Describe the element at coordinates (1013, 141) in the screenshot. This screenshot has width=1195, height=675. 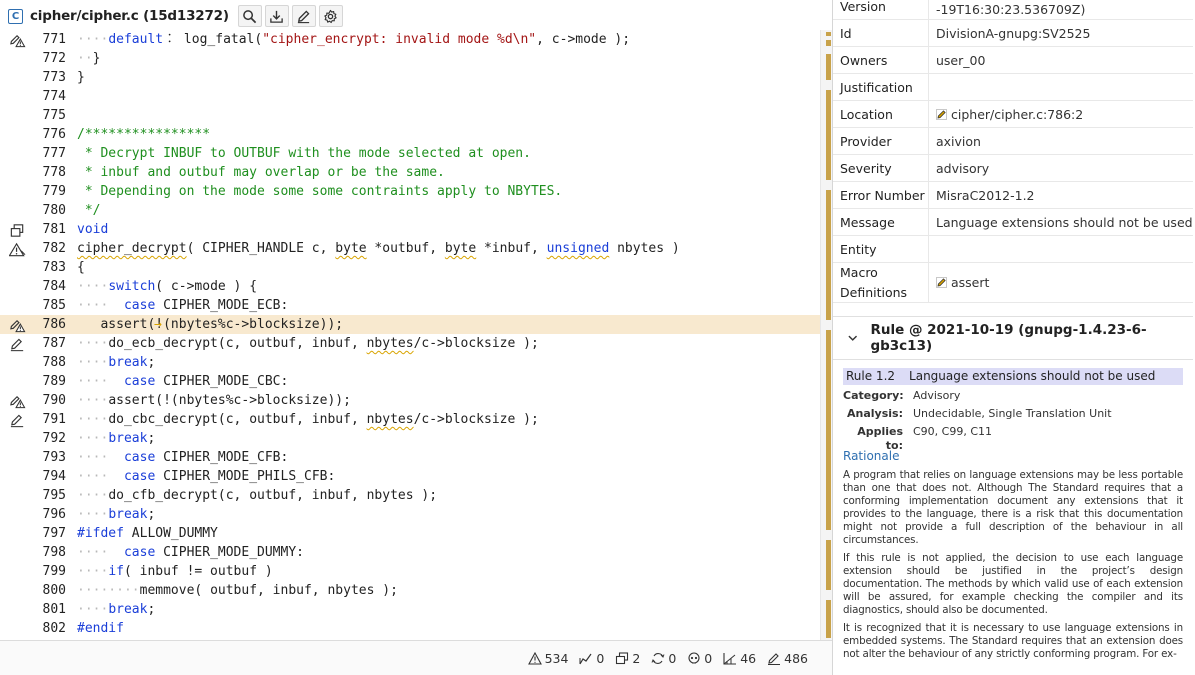
I see `property-row: Provider axivion` at that location.